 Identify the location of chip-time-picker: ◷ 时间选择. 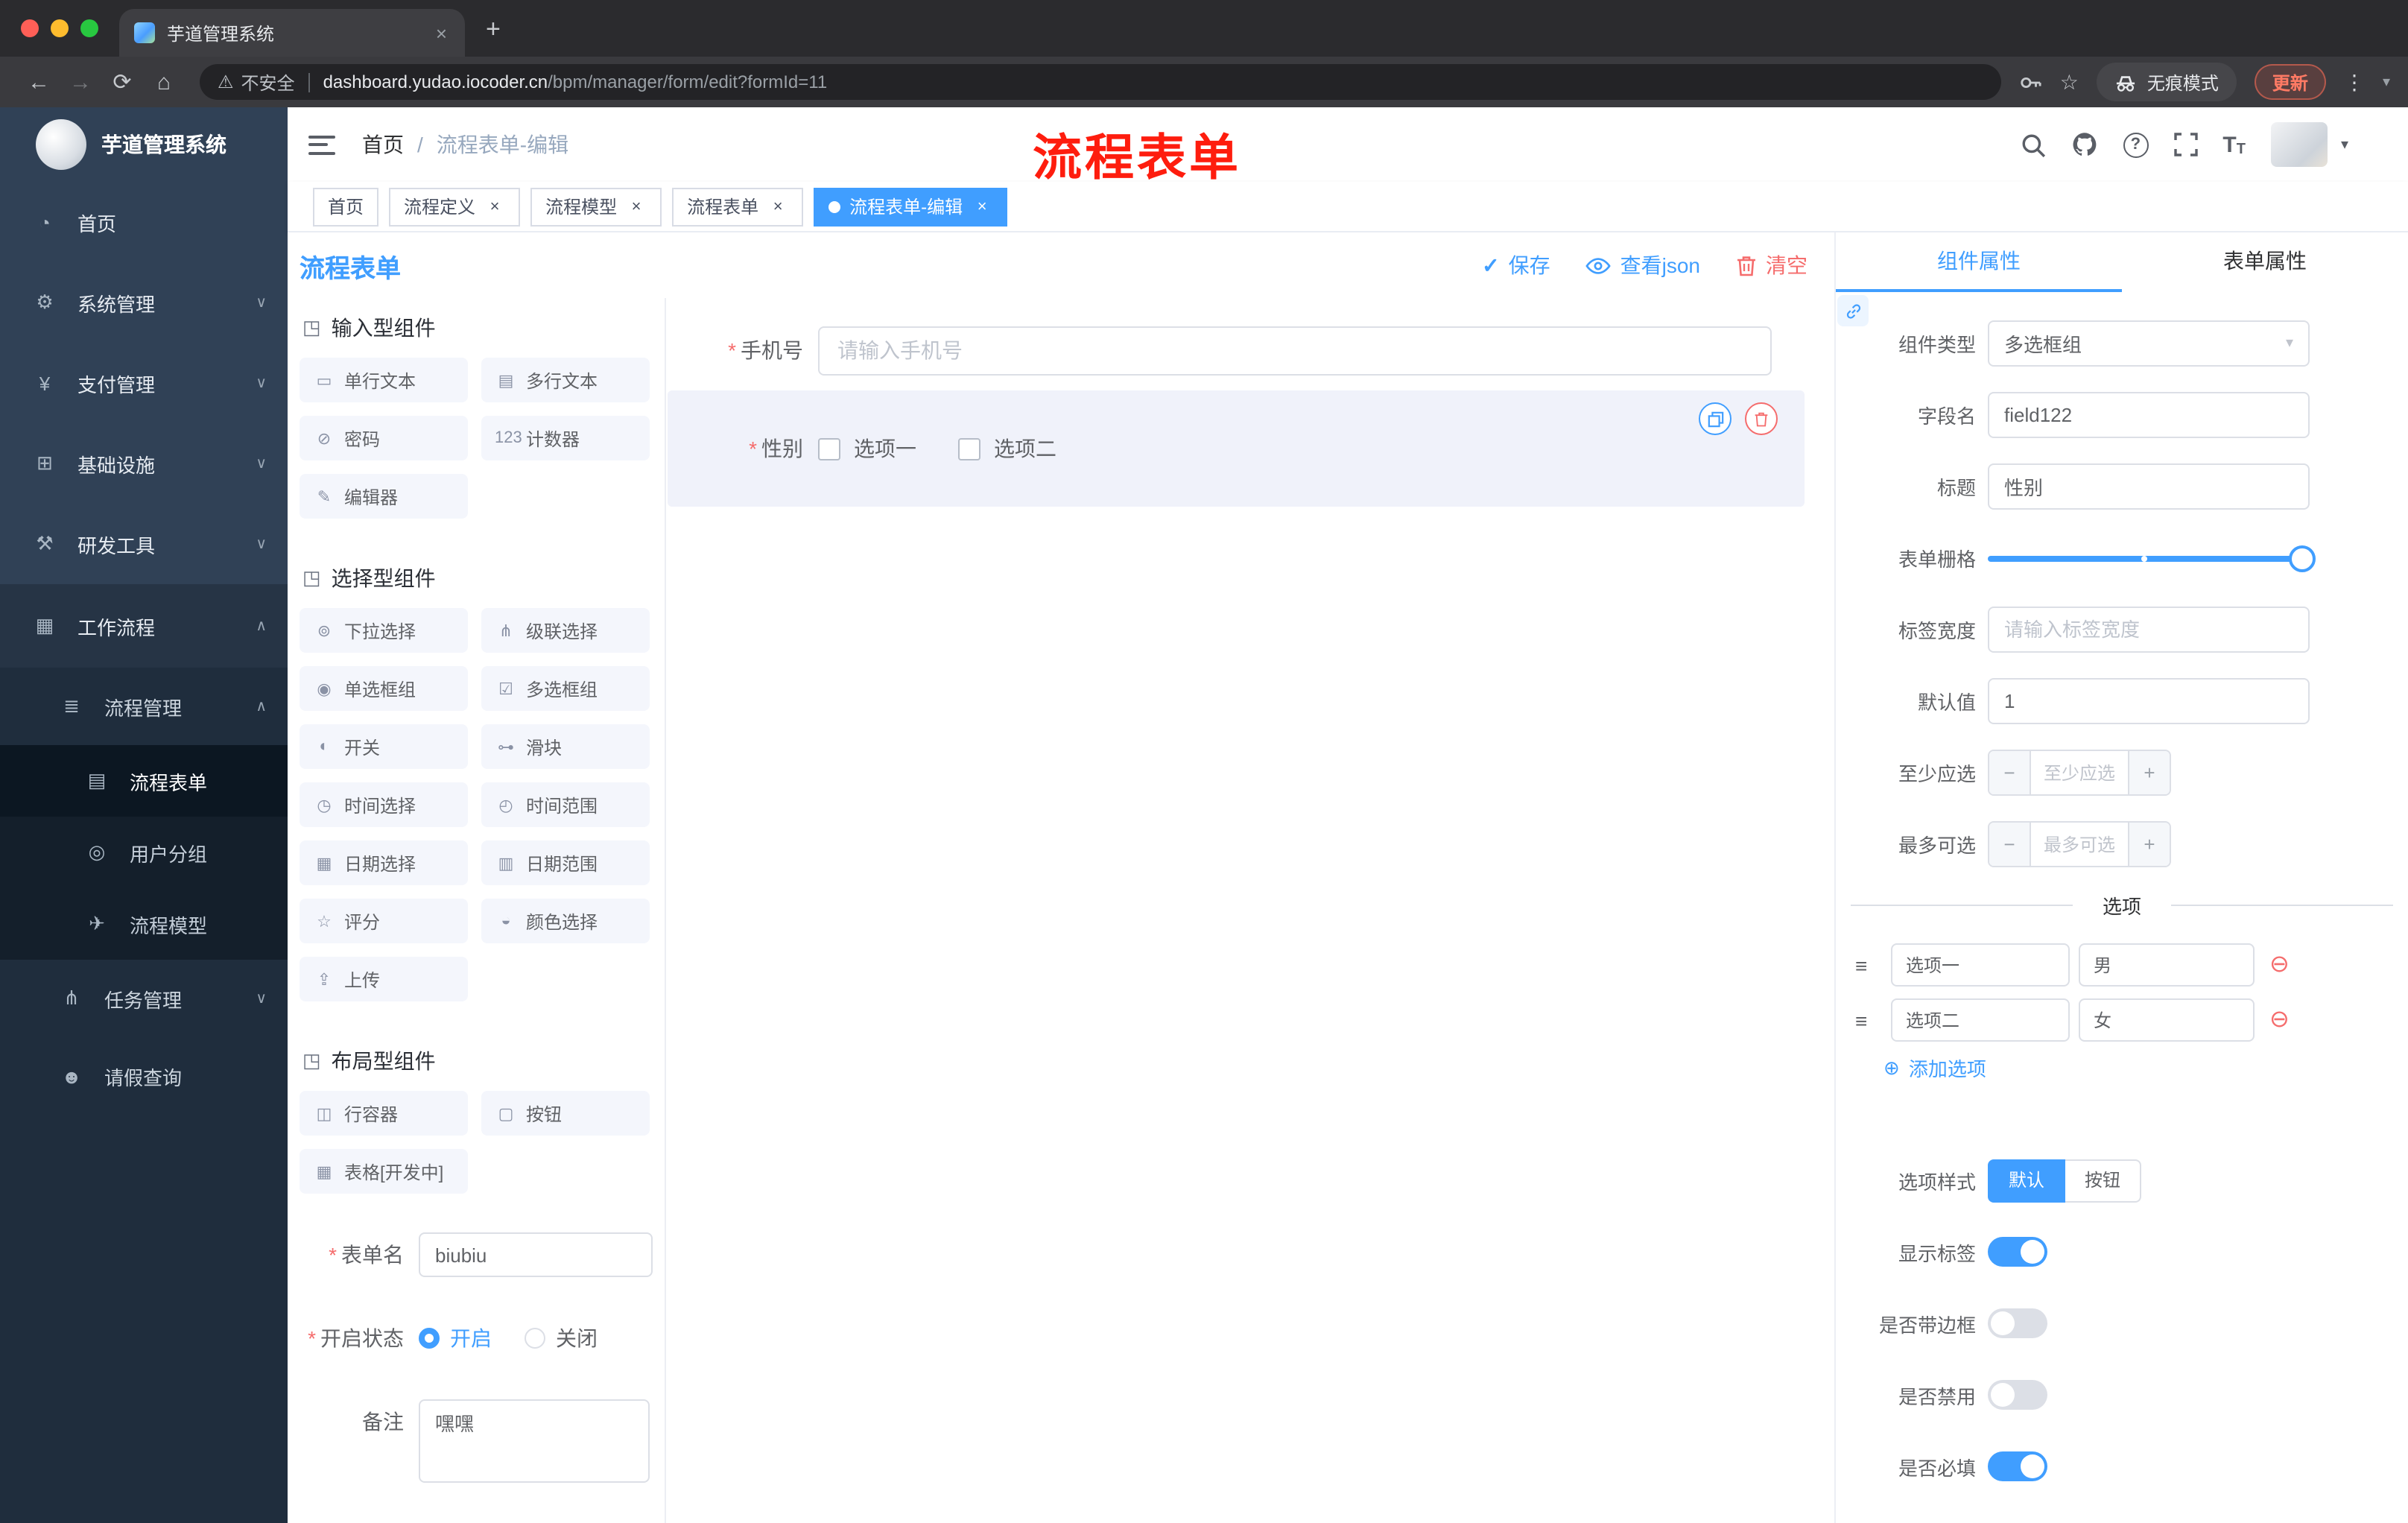
(384, 805).